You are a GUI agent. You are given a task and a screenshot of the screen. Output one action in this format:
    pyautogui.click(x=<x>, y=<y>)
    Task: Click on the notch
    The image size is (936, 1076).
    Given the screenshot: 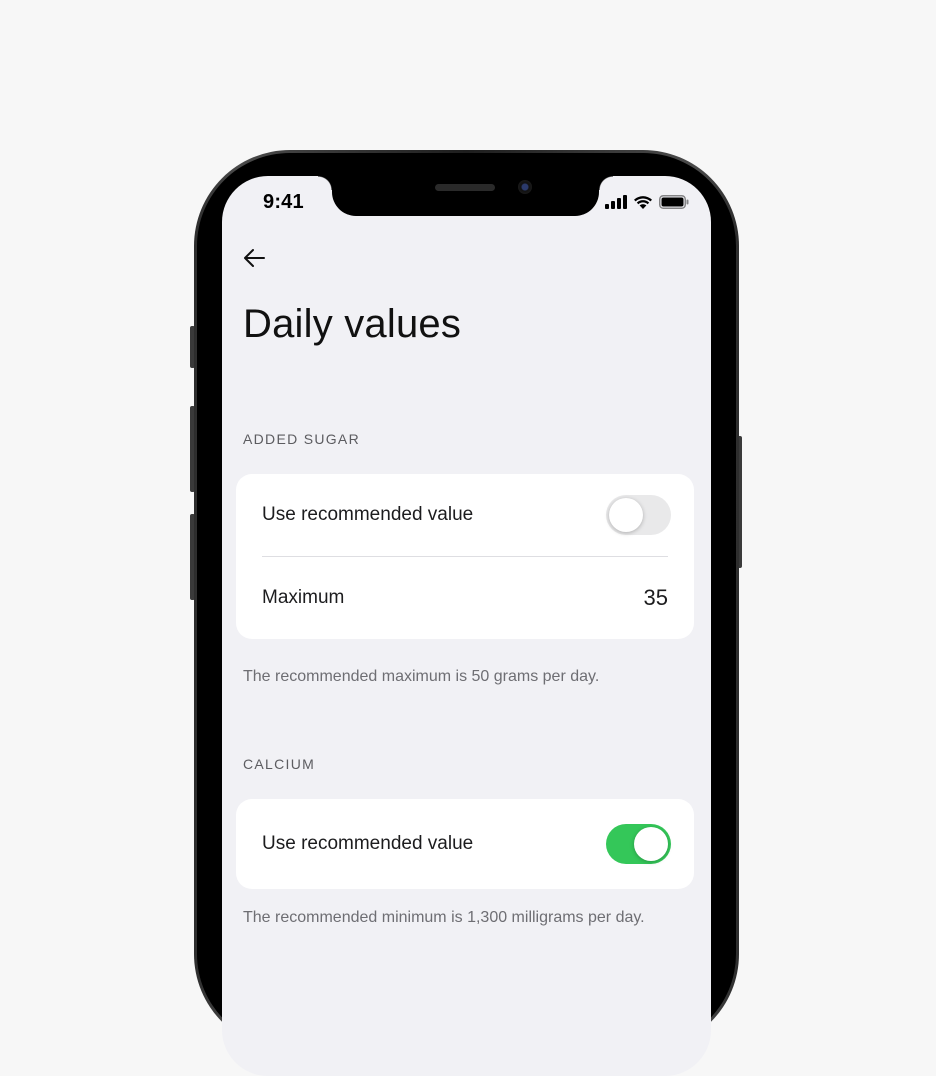 What is the action you would take?
    pyautogui.click(x=465, y=196)
    